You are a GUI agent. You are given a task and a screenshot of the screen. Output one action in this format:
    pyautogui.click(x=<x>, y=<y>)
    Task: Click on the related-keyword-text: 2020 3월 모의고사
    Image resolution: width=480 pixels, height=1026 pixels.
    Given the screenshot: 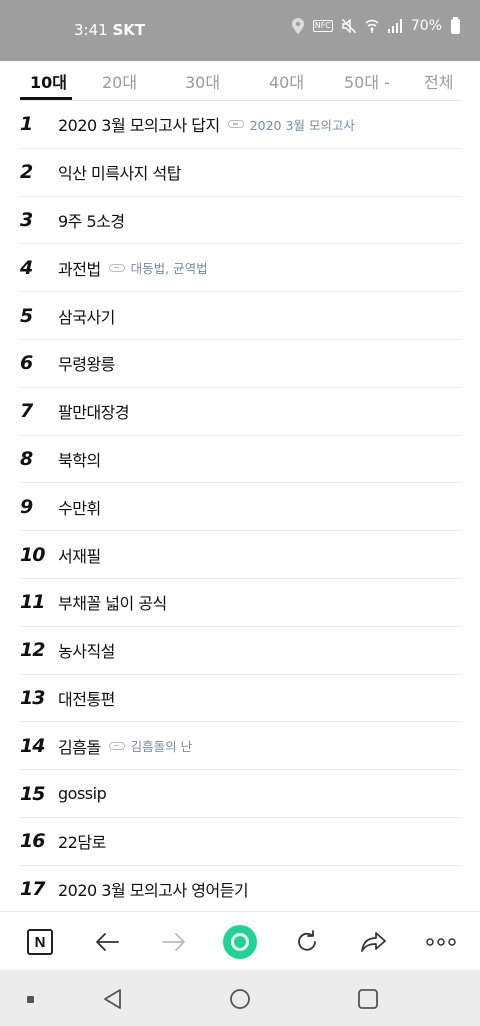 What is the action you would take?
    pyautogui.click(x=302, y=125)
    